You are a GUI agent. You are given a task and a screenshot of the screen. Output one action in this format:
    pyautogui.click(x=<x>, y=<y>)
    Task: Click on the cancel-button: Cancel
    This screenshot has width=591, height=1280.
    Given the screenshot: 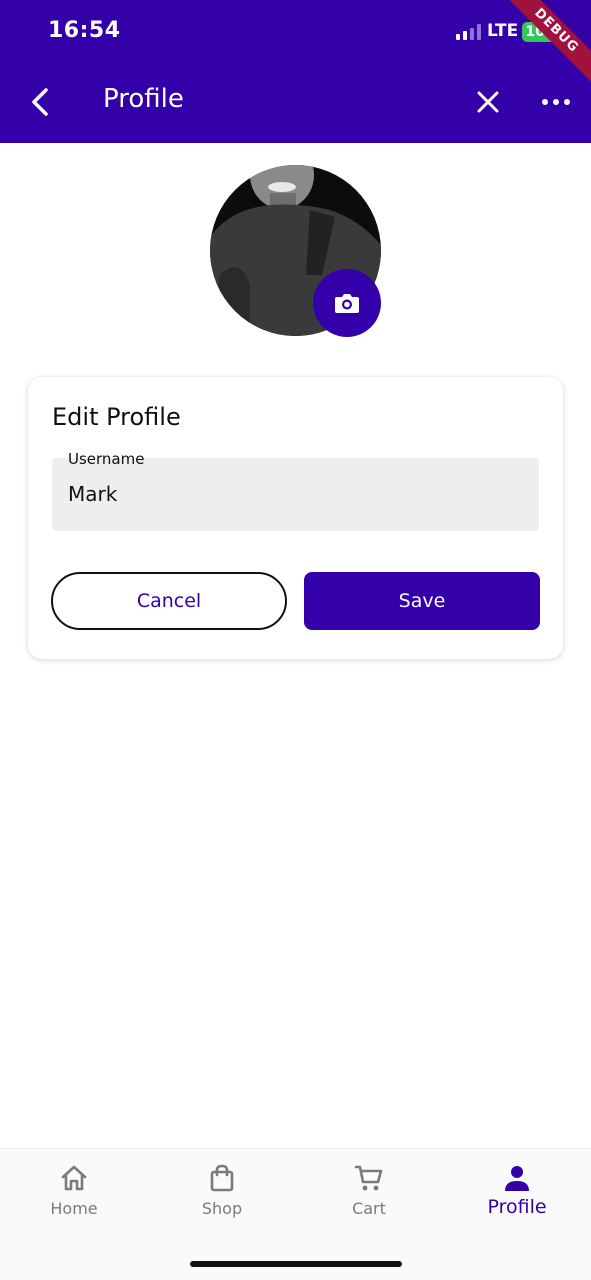 What is the action you would take?
    pyautogui.click(x=169, y=601)
    